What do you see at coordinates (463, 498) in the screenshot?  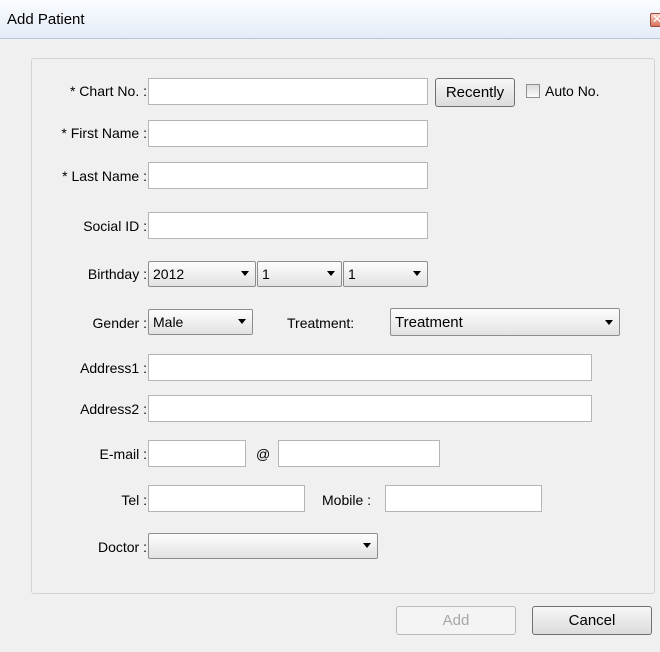 I see `mobile-input` at bounding box center [463, 498].